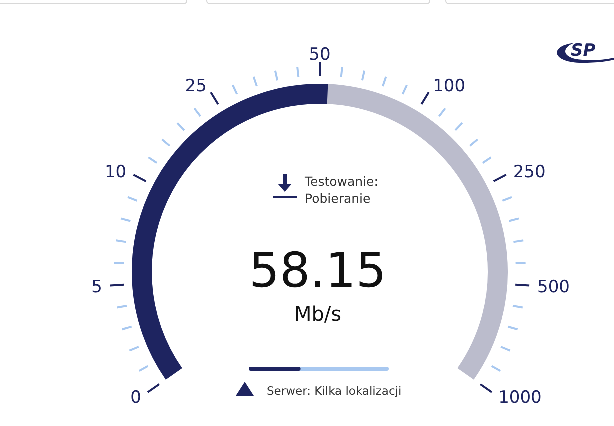 Image resolution: width=614 pixels, height=426 pixels. What do you see at coordinates (320, 55) in the screenshot?
I see `scale-label: 50` at bounding box center [320, 55].